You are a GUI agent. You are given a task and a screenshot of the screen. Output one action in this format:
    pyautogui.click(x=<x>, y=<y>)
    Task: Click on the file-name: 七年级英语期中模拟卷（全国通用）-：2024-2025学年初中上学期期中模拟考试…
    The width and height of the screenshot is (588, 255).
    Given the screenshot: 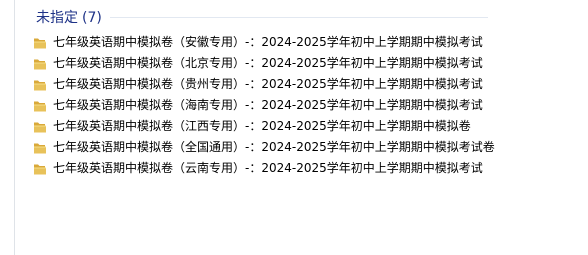 What is the action you would take?
    pyautogui.click(x=274, y=147)
    